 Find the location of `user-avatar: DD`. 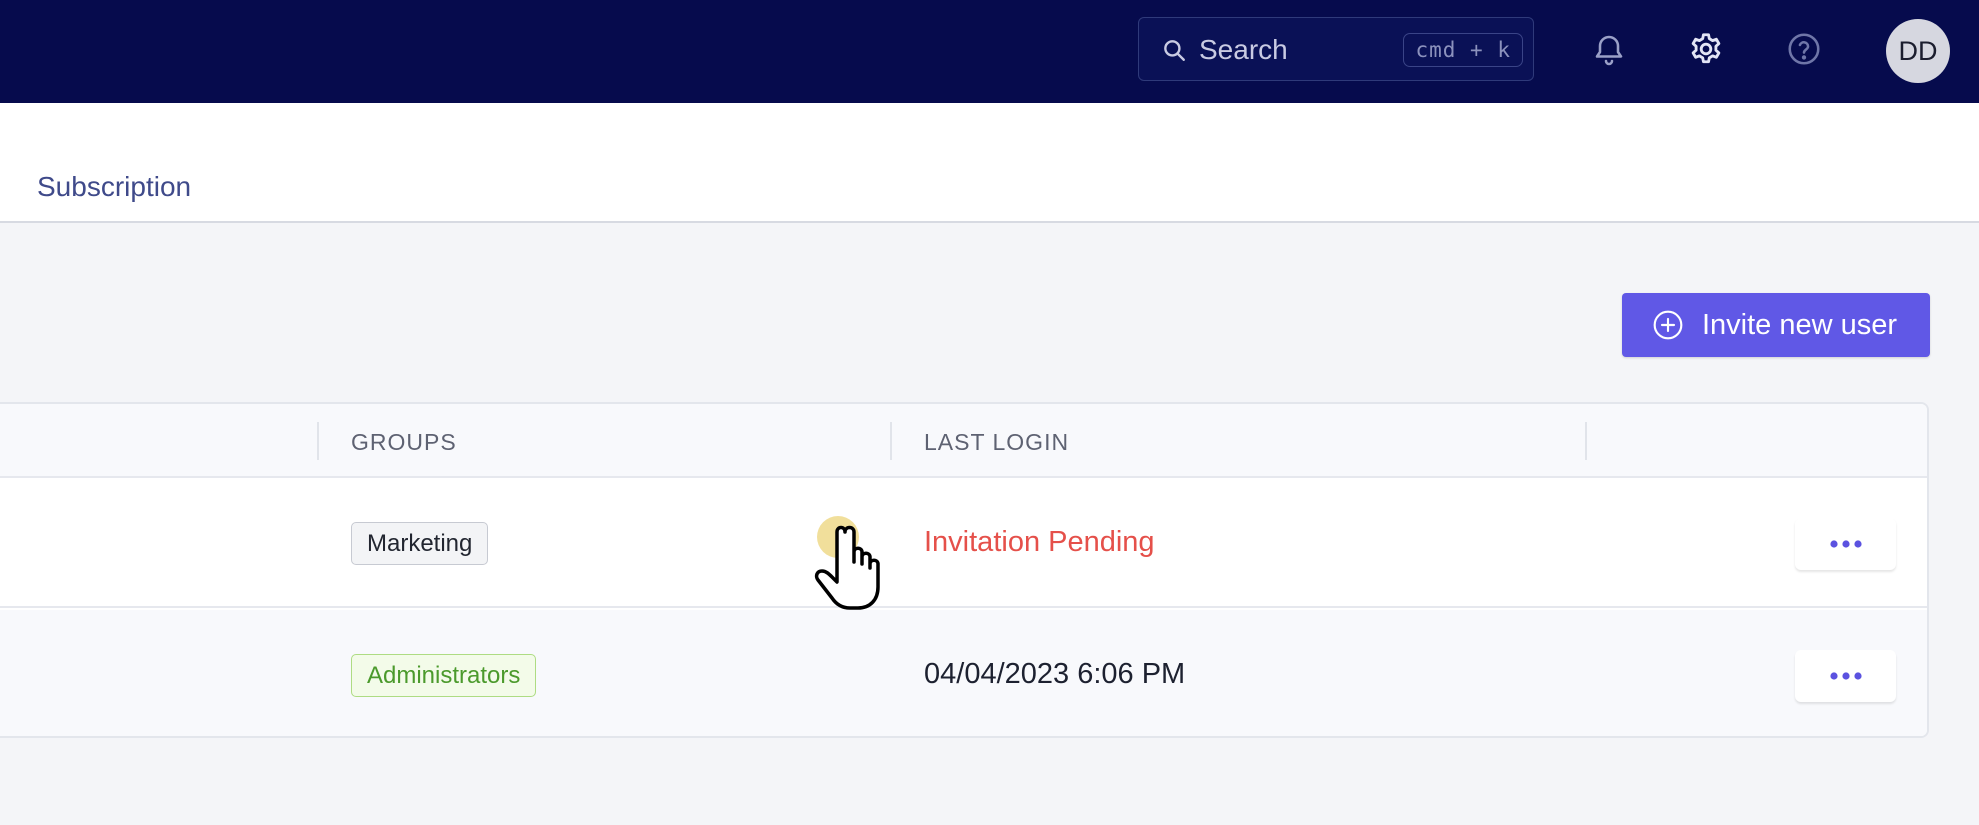

user-avatar: DD is located at coordinates (1918, 51).